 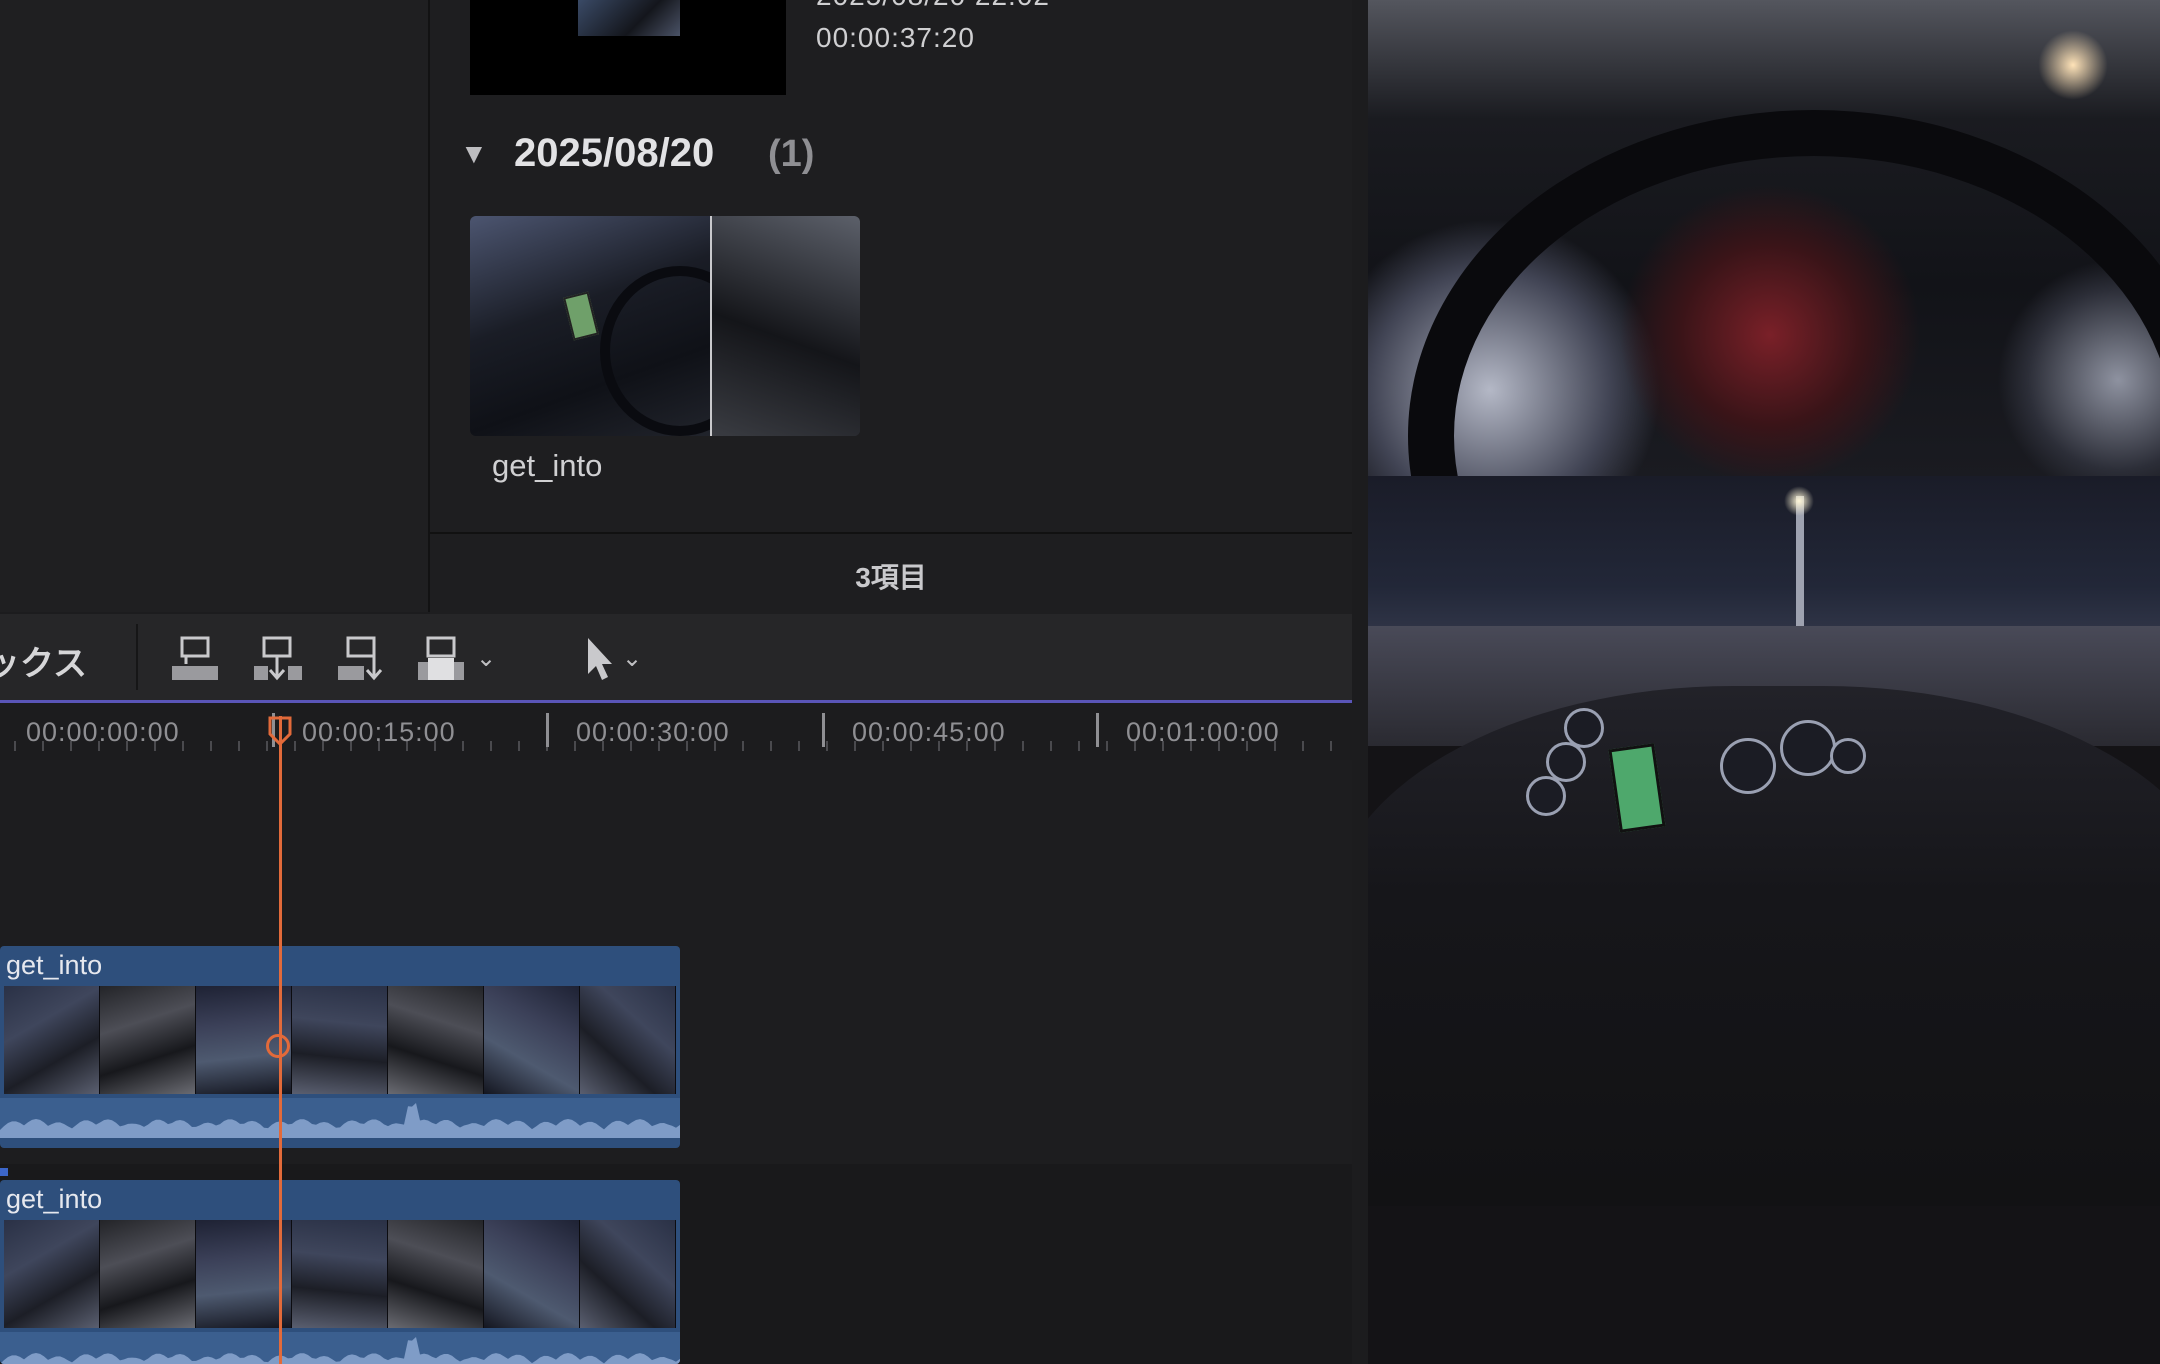 What do you see at coordinates (665, 326) in the screenshot?
I see `clip-thumbnail-get-into` at bounding box center [665, 326].